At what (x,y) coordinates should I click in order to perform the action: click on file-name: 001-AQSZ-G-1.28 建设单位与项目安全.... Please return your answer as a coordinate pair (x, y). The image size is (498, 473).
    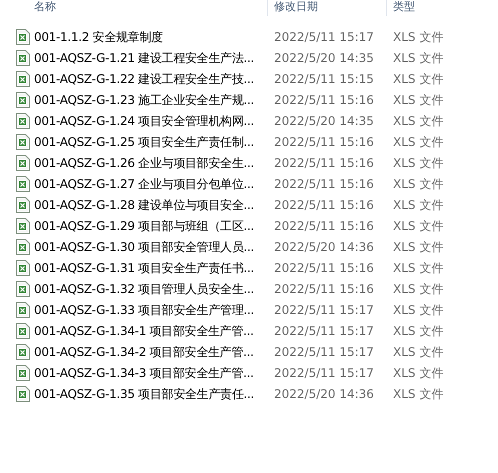
    Looking at the image, I should click on (144, 205).